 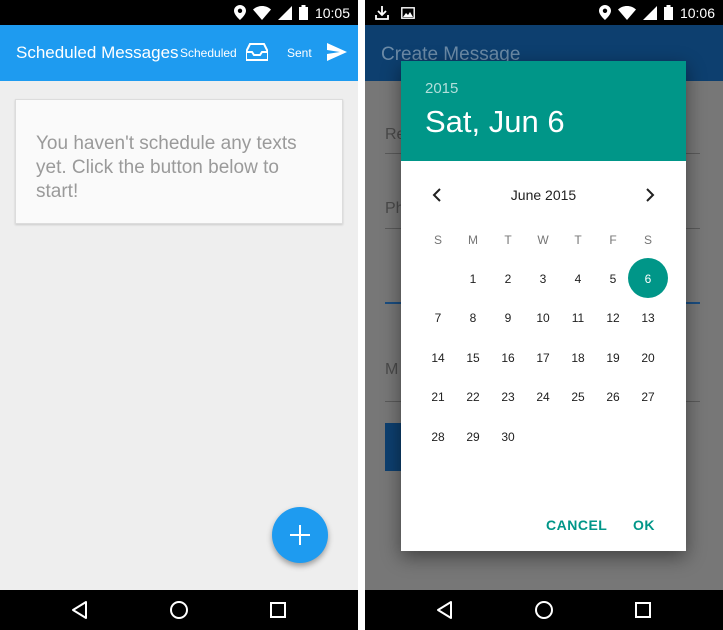 What do you see at coordinates (544, 12) in the screenshot?
I see `status-bar: 10:06` at bounding box center [544, 12].